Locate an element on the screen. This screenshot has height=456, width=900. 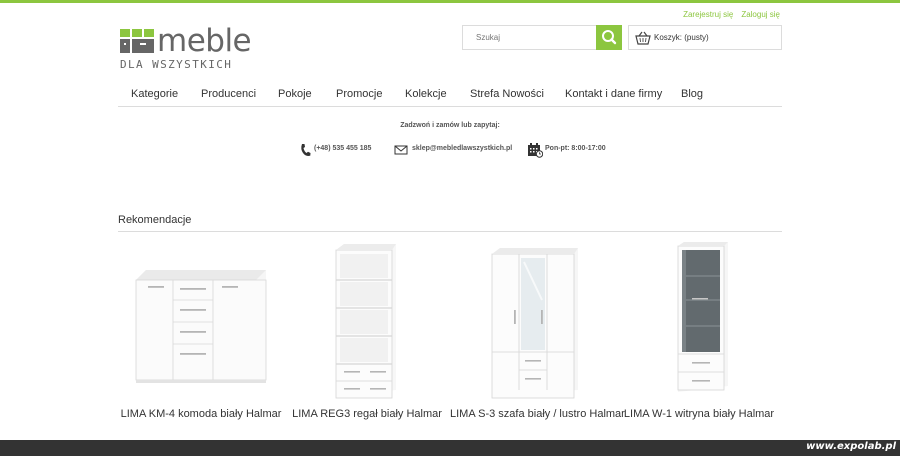
contact-hours: Pon-pt: 8:00-17:00 is located at coordinates (572, 150).